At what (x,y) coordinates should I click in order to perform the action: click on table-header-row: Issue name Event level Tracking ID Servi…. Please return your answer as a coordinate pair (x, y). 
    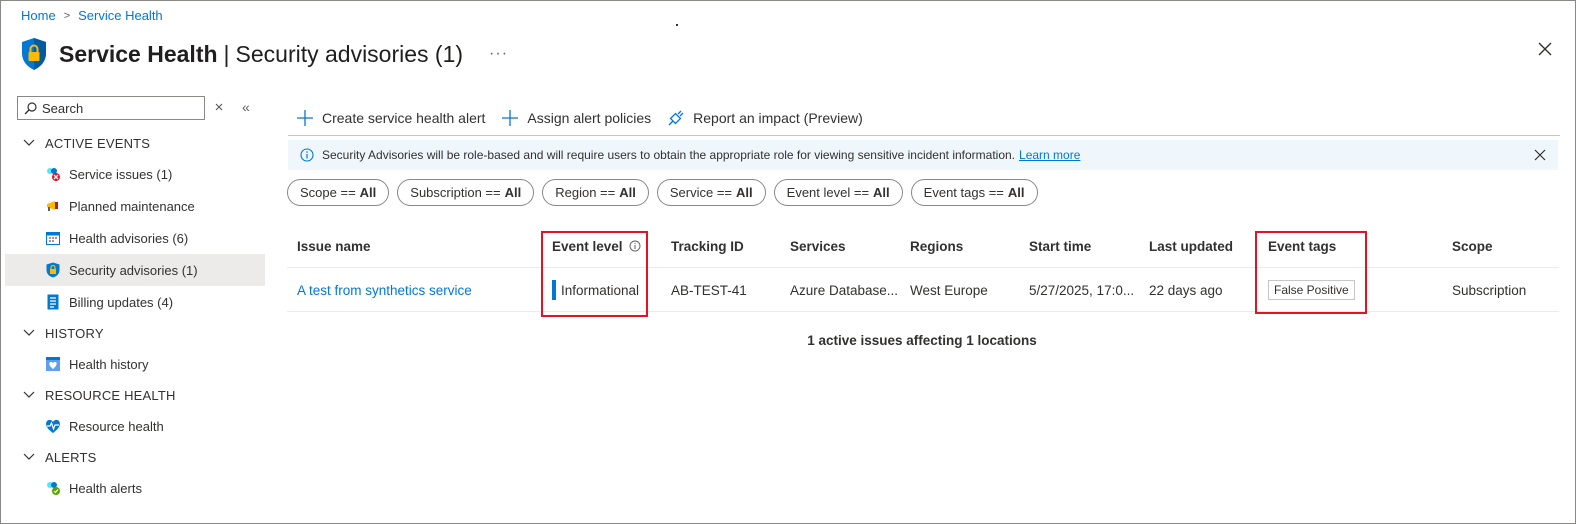
    Looking at the image, I should click on (923, 246).